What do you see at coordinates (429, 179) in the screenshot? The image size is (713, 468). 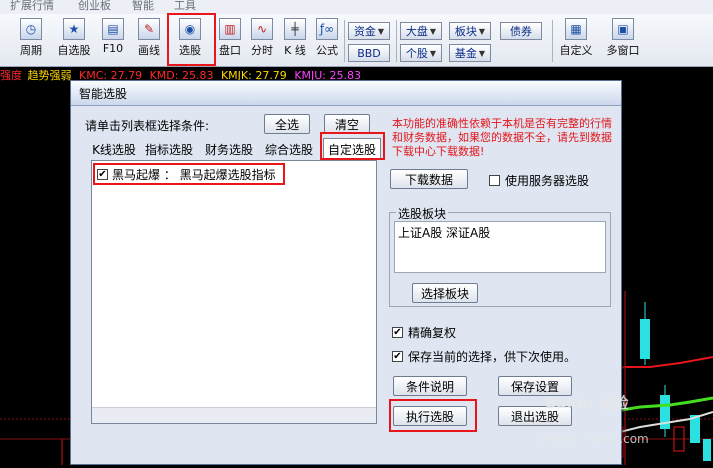 I see `download-data-button: 下载数据` at bounding box center [429, 179].